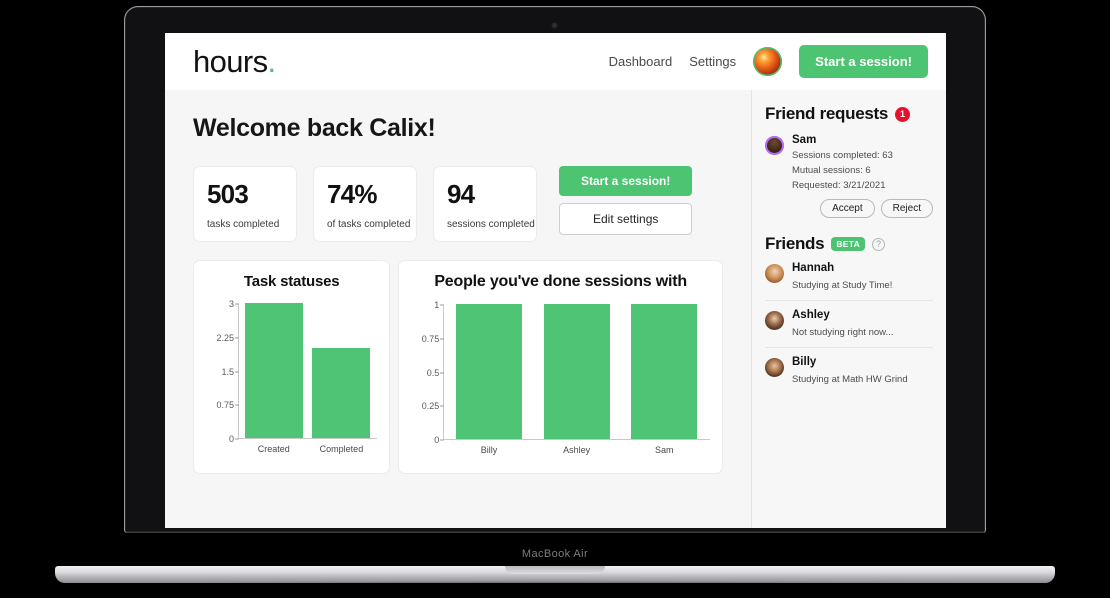  I want to click on bar-slot: Created, so click(273, 378).